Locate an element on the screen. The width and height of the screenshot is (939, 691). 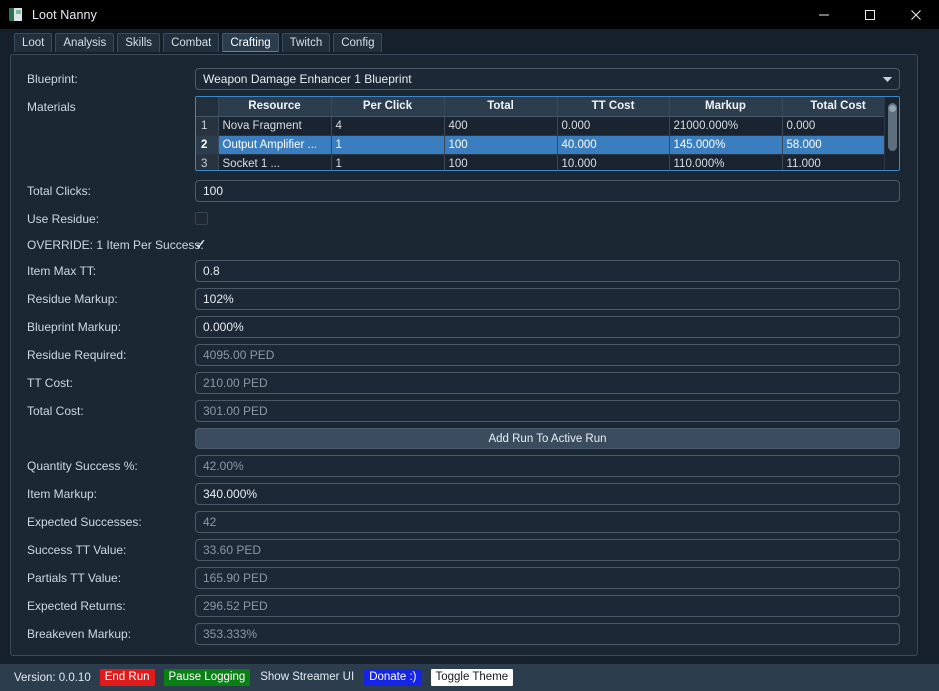
use-residue-checkbox is located at coordinates (201, 218).